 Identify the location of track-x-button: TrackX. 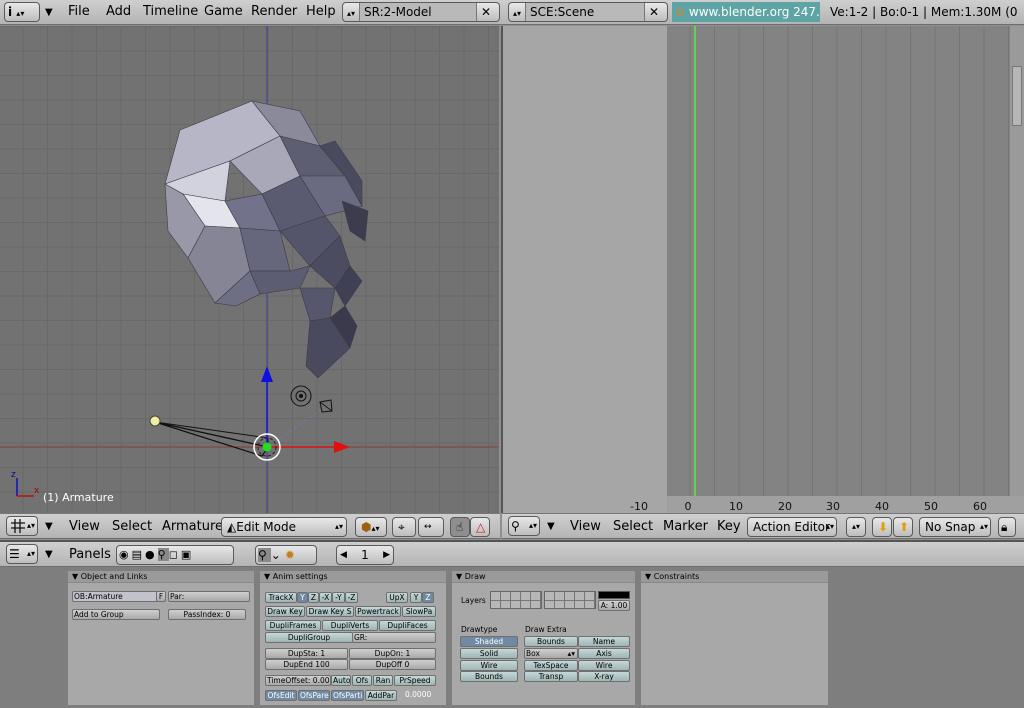
(281, 597).